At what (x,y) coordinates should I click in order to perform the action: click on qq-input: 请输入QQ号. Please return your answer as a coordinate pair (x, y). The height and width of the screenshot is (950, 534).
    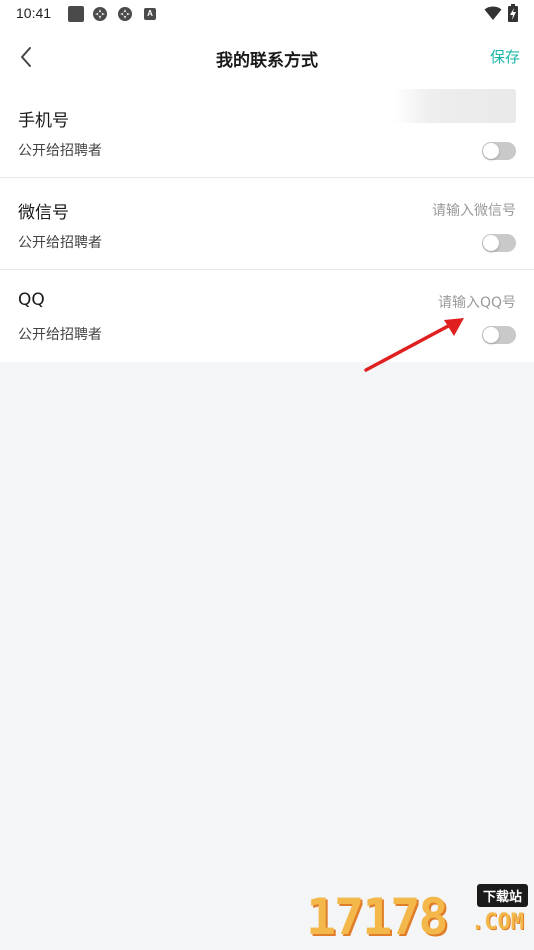
    Looking at the image, I should click on (477, 302).